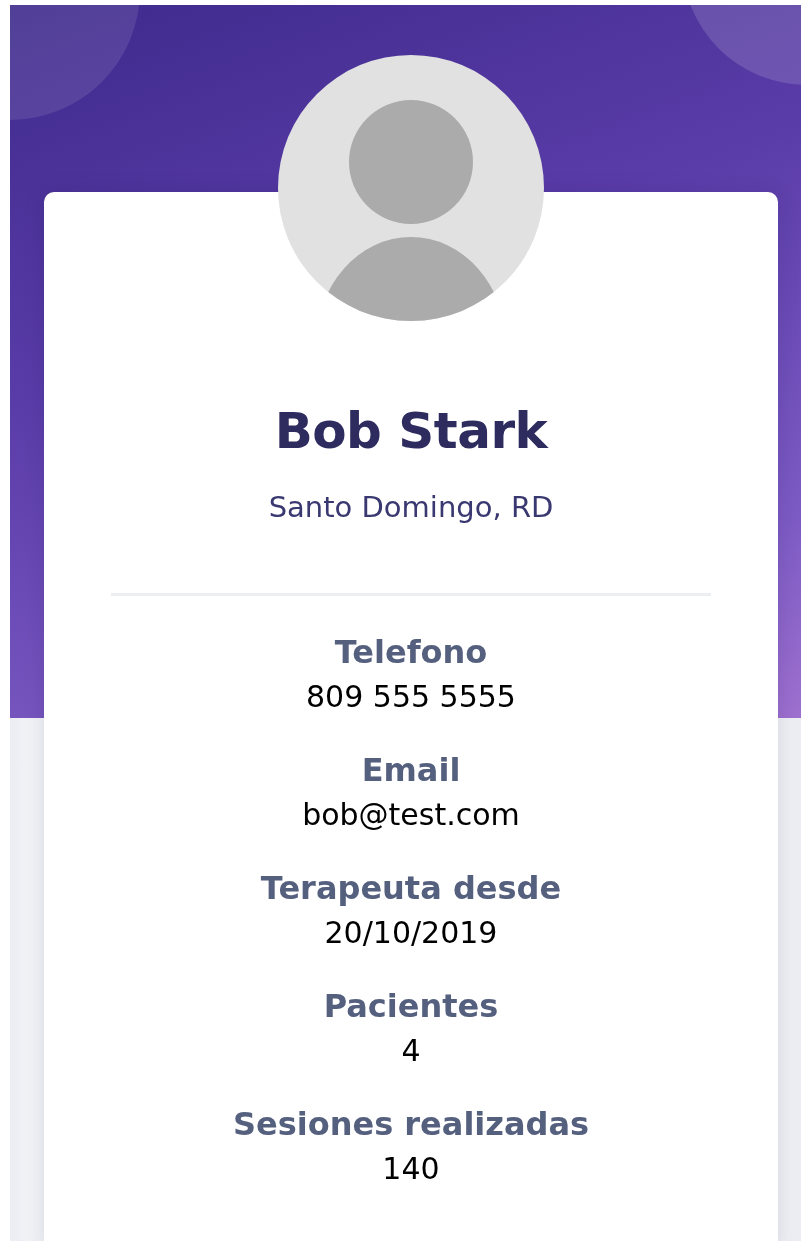  Describe the element at coordinates (411, 652) in the screenshot. I see `field-label: Telefono` at that location.